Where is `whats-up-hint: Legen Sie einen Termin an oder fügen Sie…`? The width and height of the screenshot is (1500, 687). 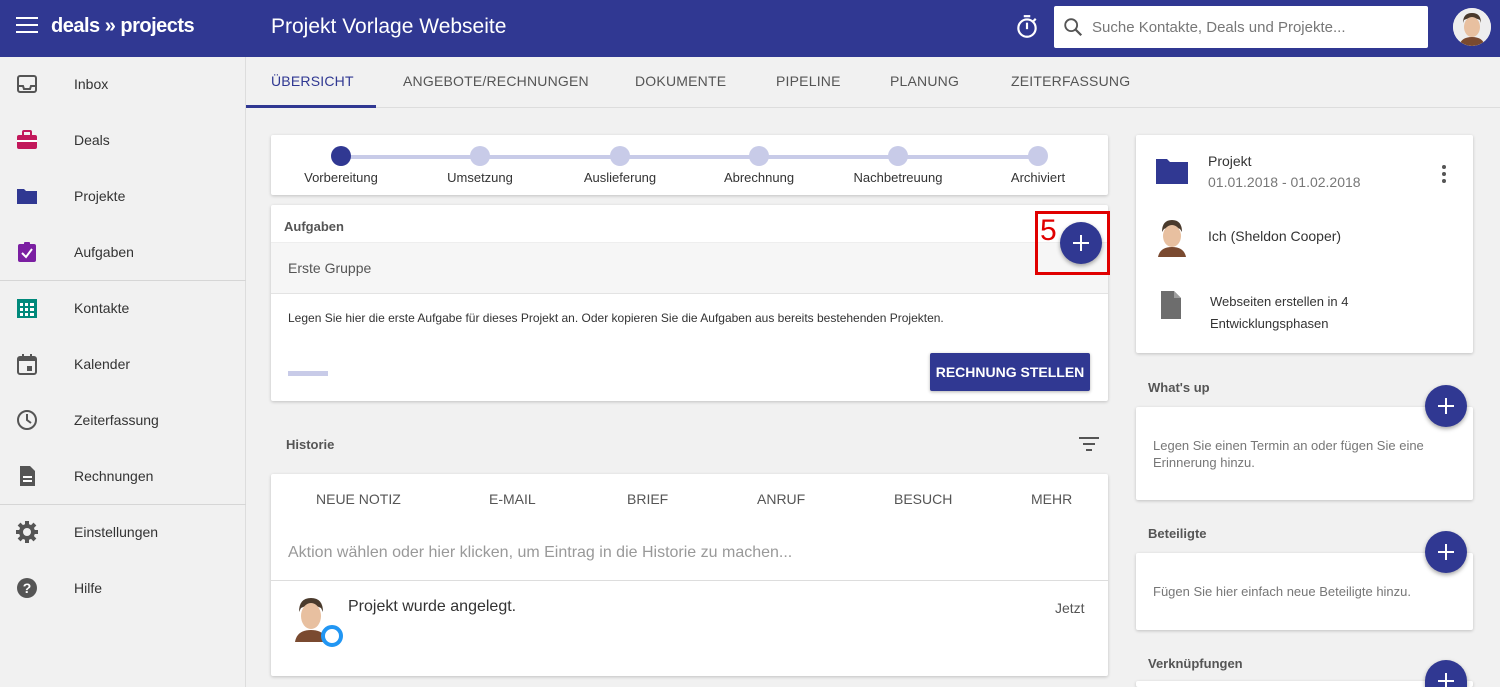
whats-up-hint: Legen Sie einen Termin an oder fügen Sie… is located at coordinates (1288, 454).